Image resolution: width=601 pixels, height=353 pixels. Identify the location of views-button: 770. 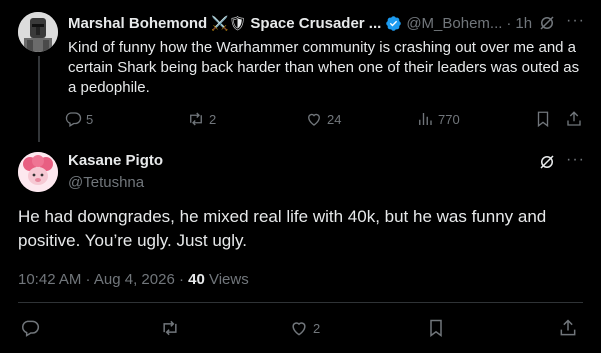
(438, 119).